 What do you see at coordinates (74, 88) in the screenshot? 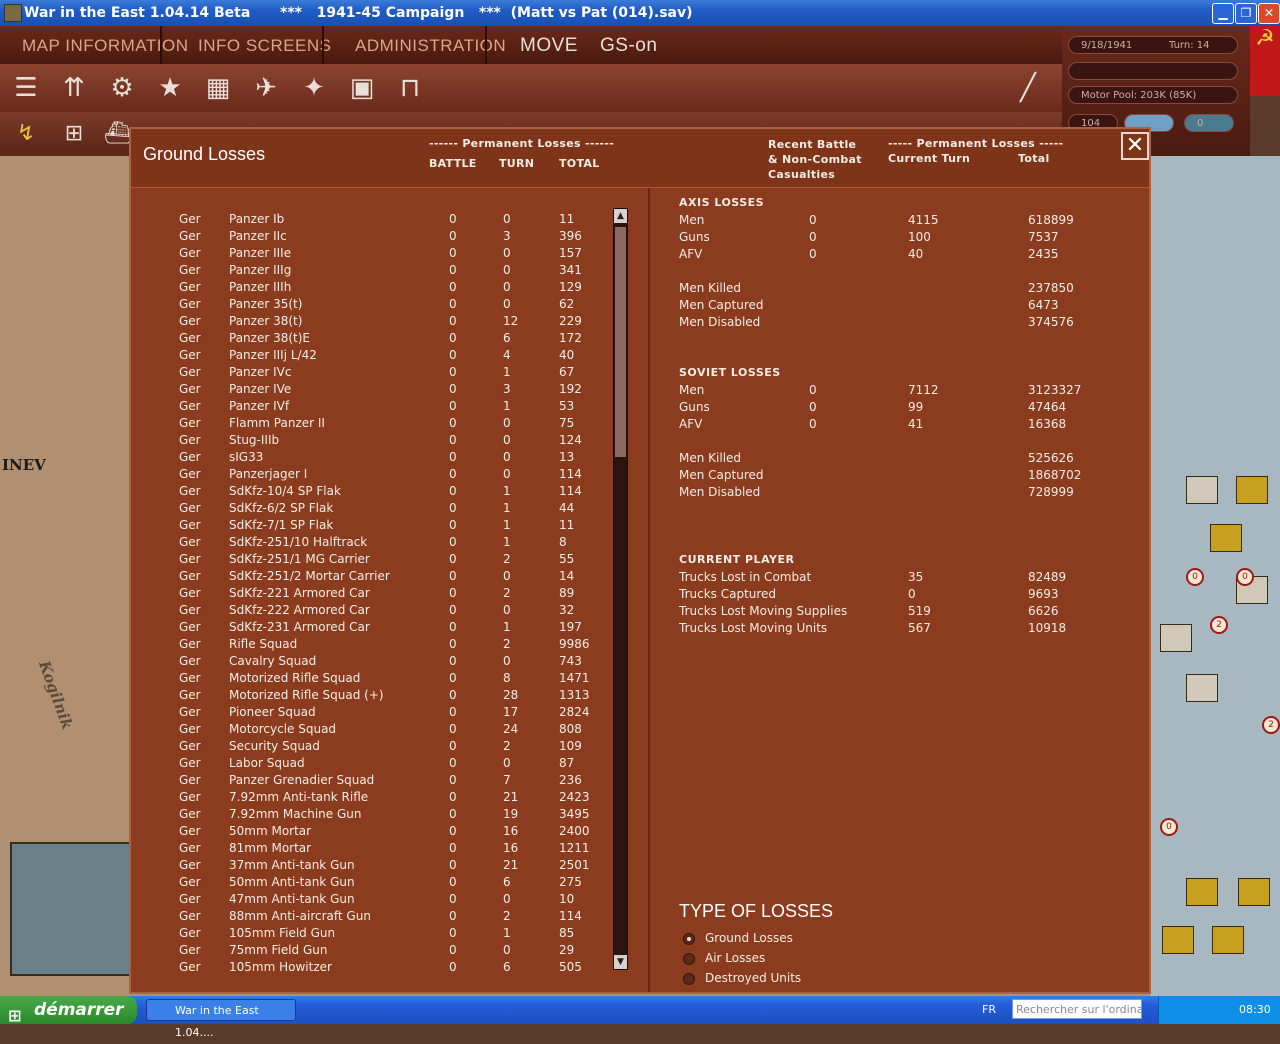
I see `arrows-up-icon: ⇈` at bounding box center [74, 88].